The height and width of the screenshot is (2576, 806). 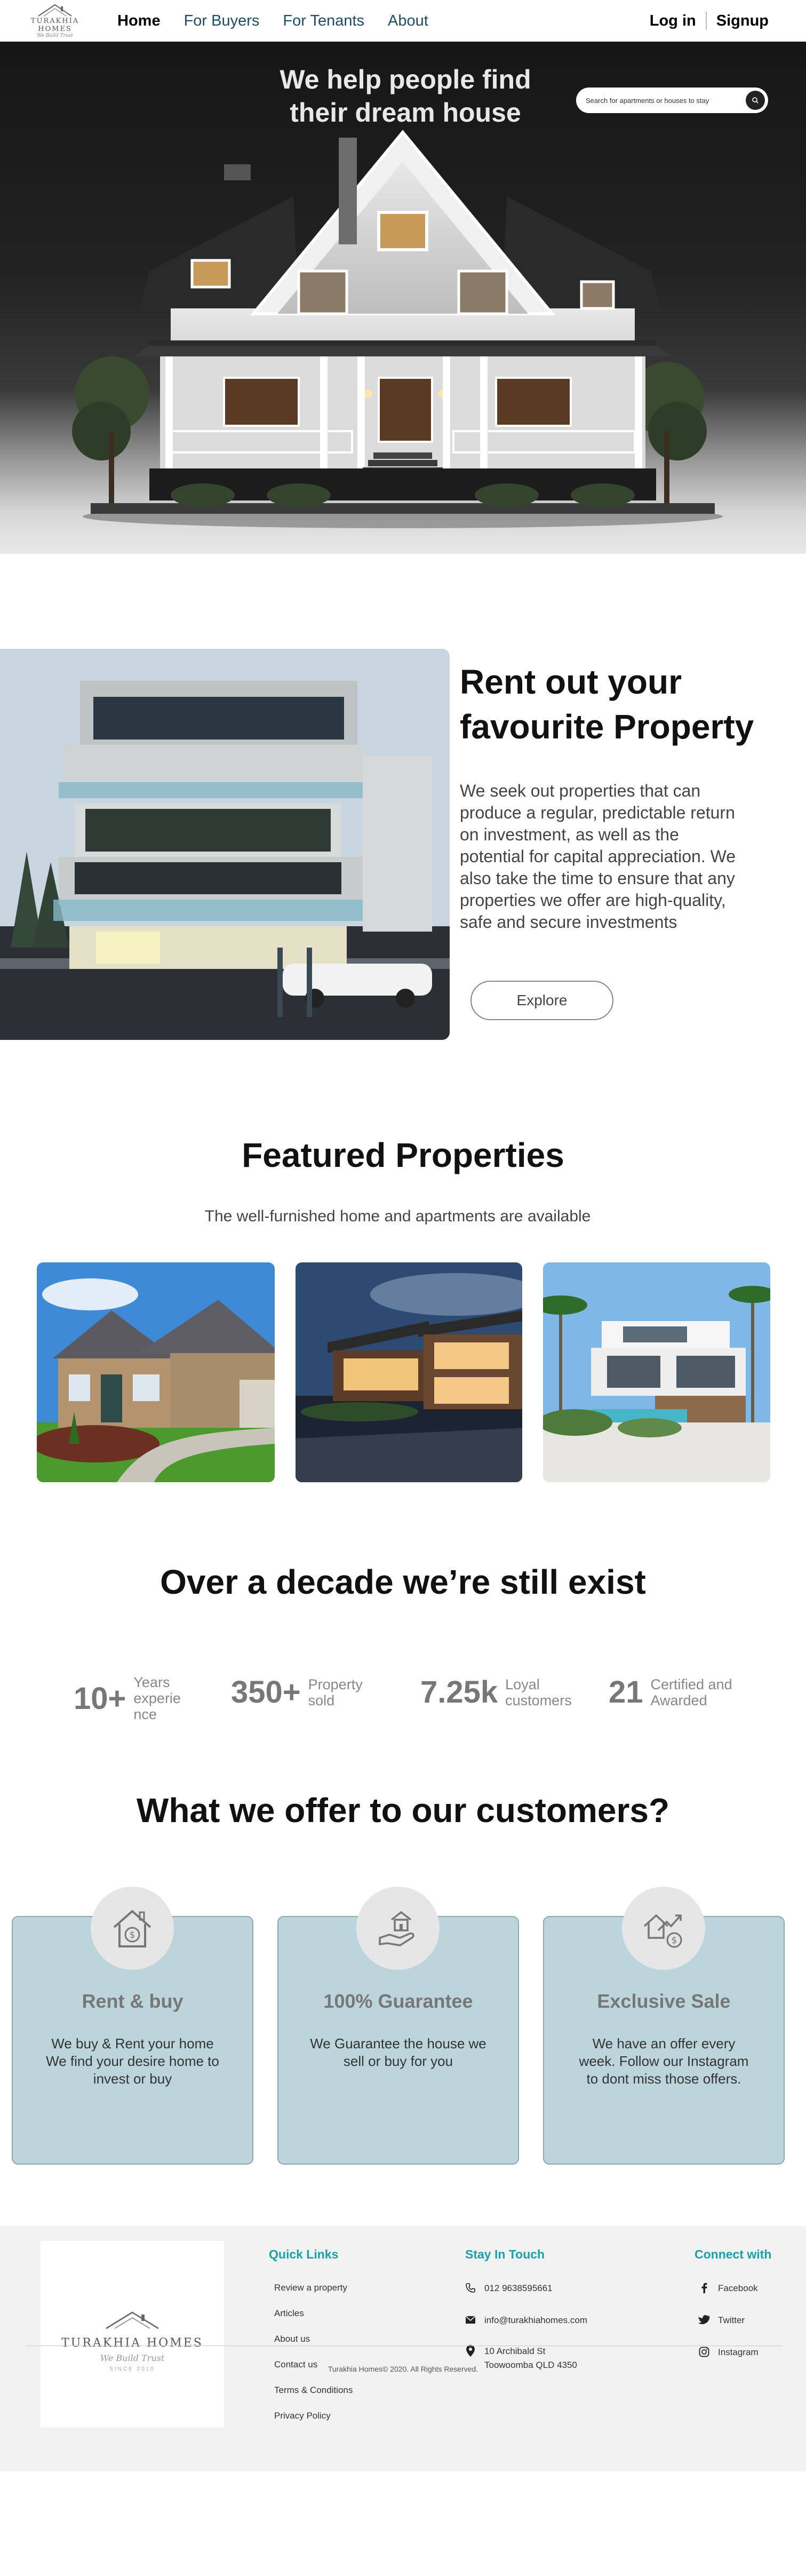 I want to click on logo-tagline: We Build Trust, so click(x=55, y=35).